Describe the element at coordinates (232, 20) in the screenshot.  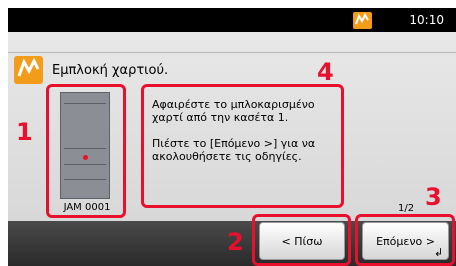
I see `status-bar: 10:10` at that location.